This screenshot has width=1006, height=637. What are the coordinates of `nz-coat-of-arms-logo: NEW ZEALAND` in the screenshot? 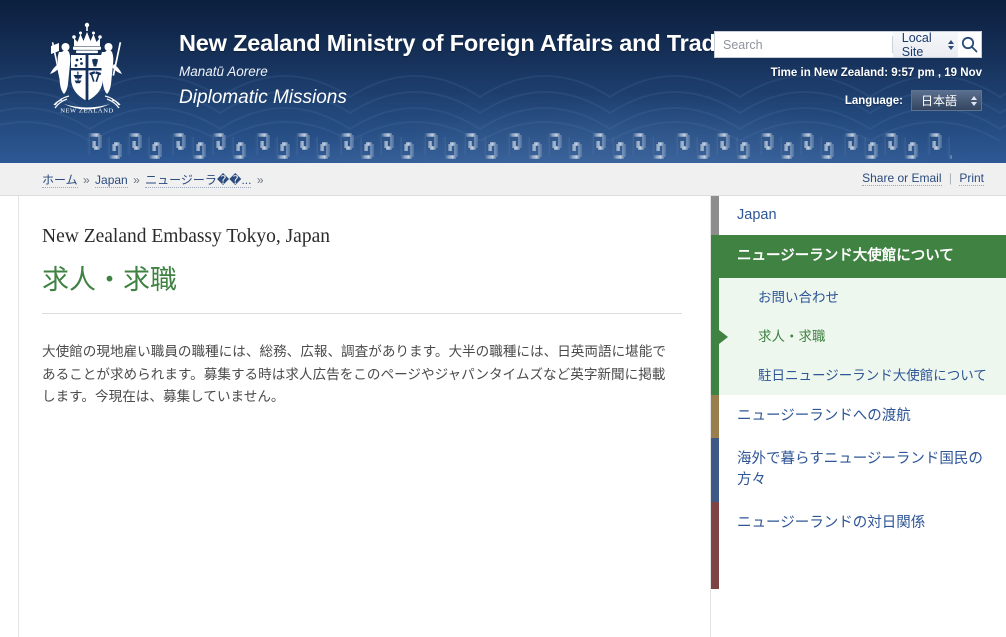 It's located at (86, 68).